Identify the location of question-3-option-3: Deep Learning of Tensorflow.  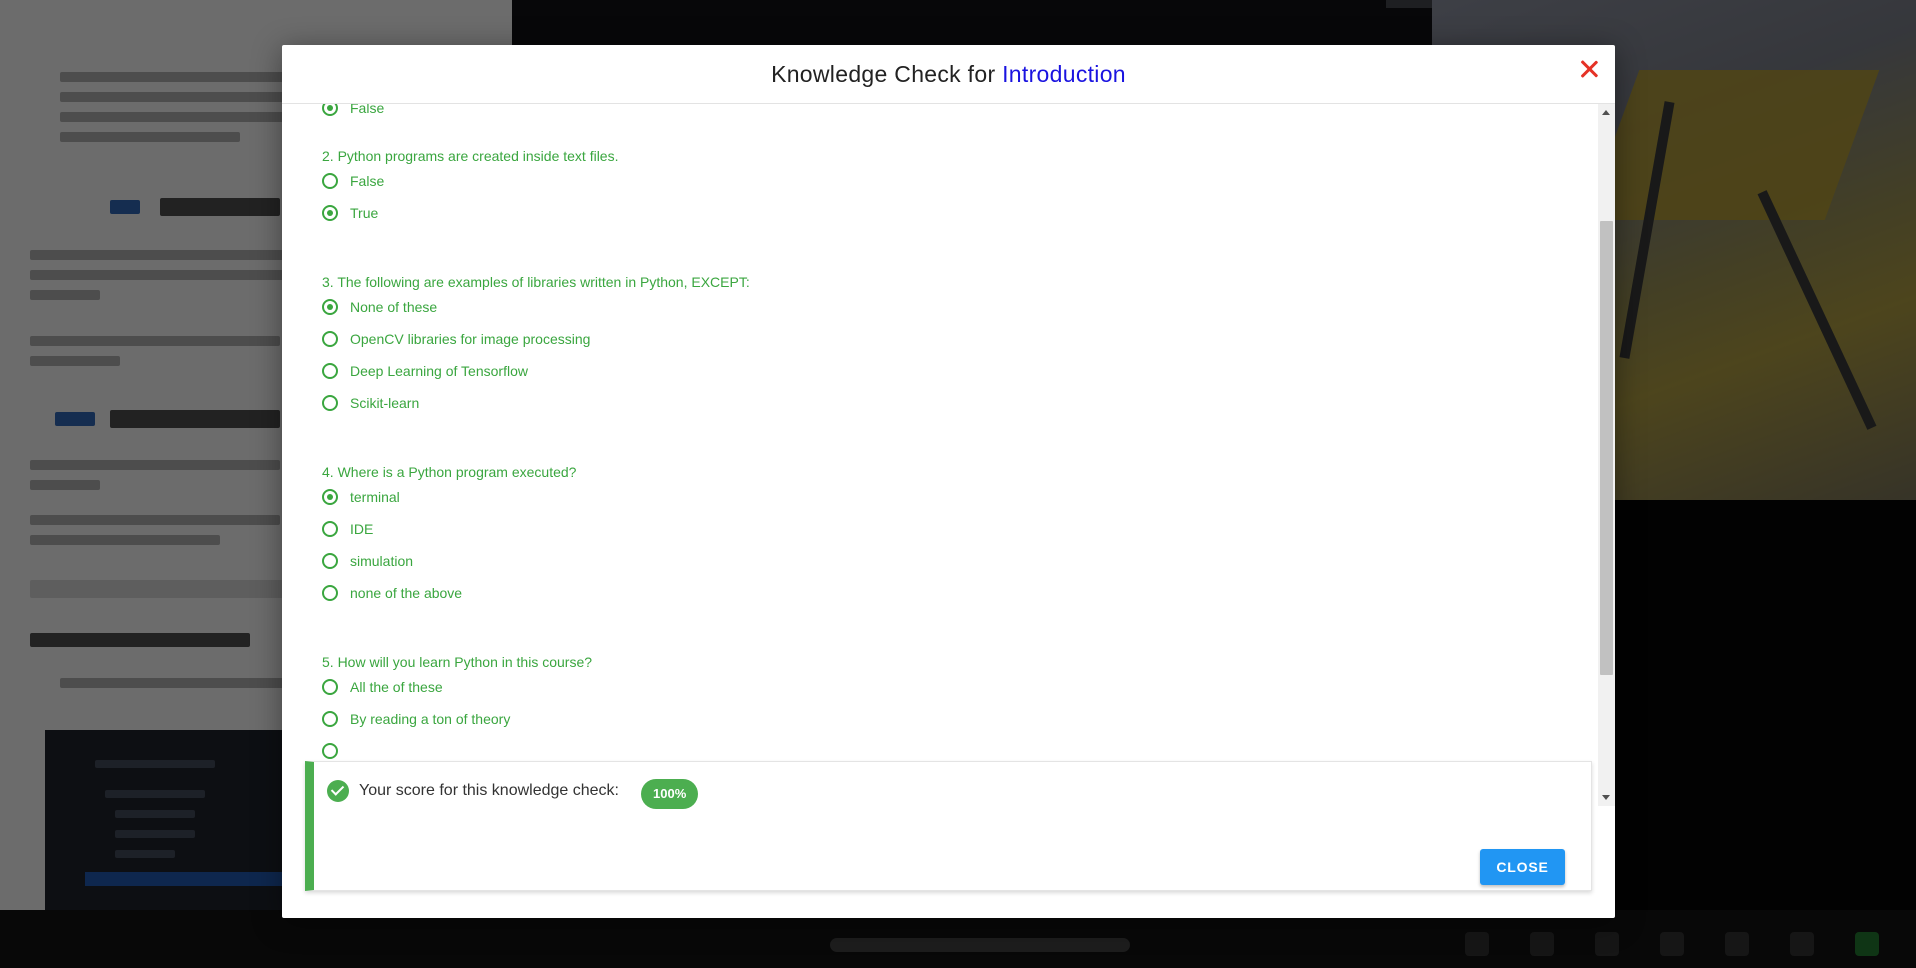
(425, 371).